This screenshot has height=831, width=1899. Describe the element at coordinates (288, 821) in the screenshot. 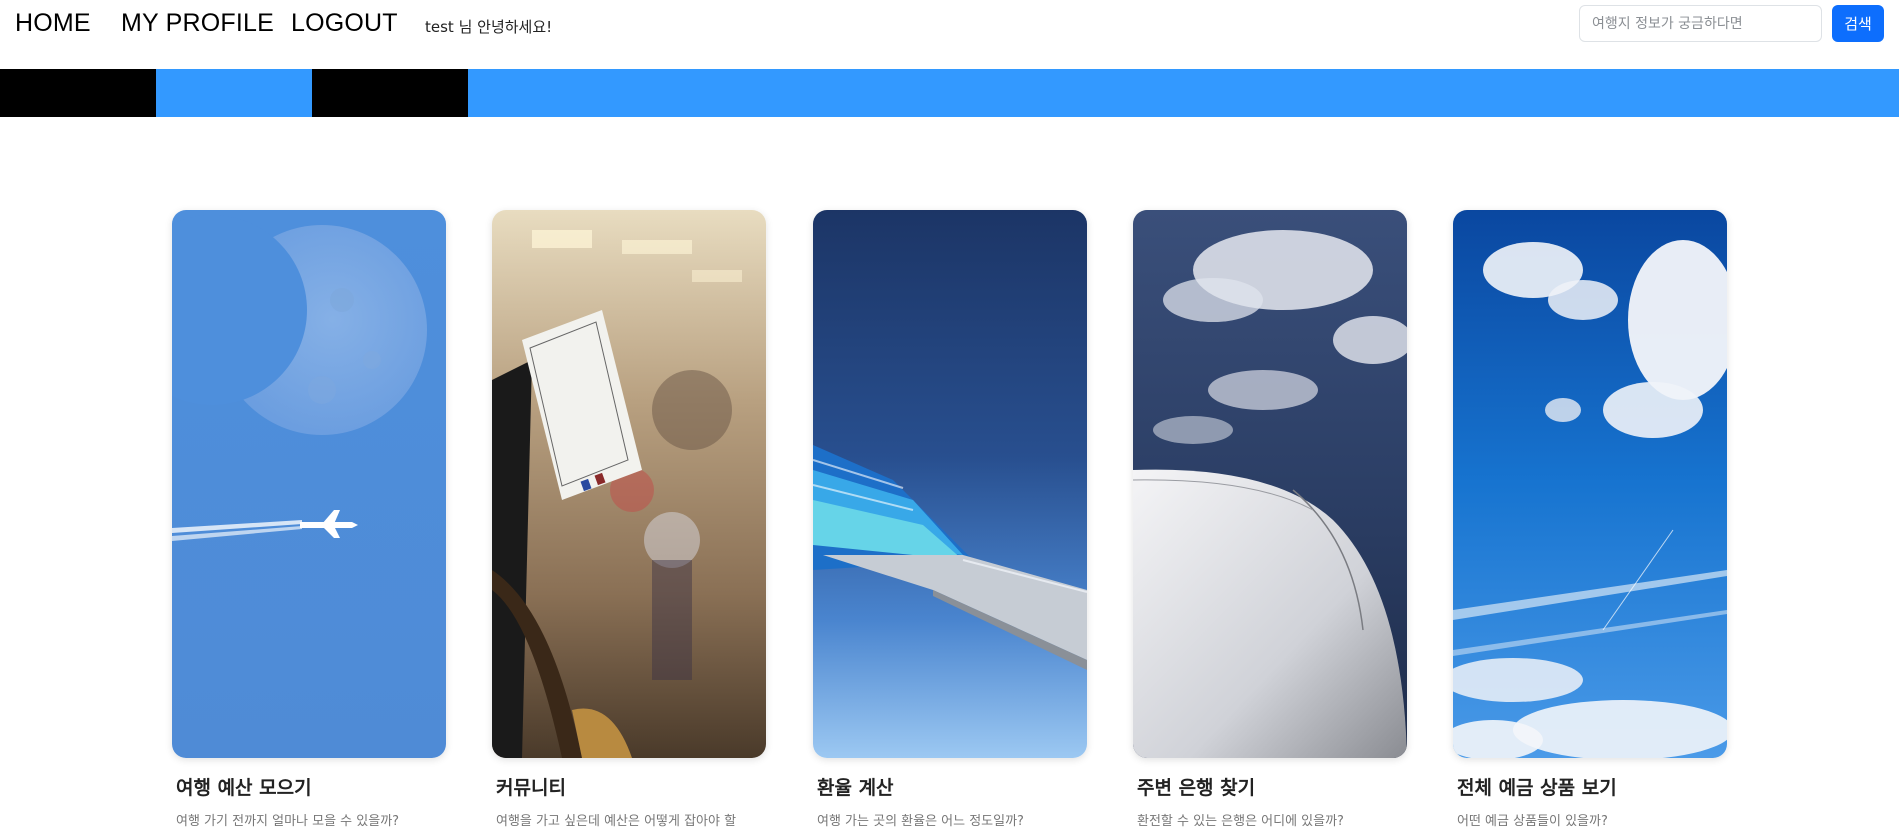

I see `card-description: 여행 가기 전까지 얼마나 모을 수 있을까?` at that location.